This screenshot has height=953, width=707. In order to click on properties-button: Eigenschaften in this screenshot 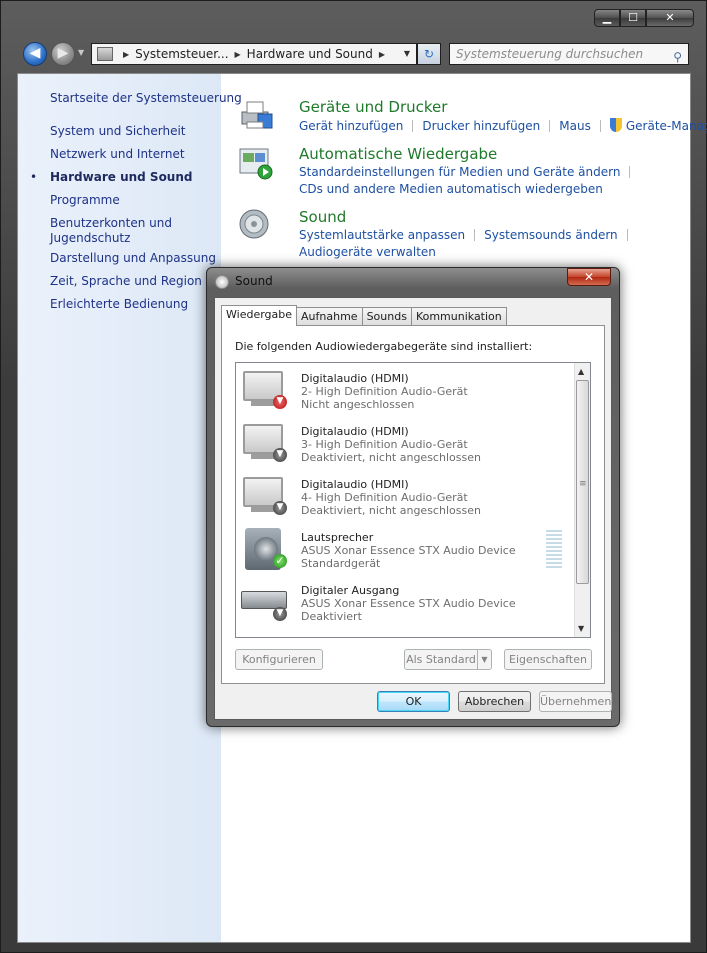, I will do `click(548, 659)`.